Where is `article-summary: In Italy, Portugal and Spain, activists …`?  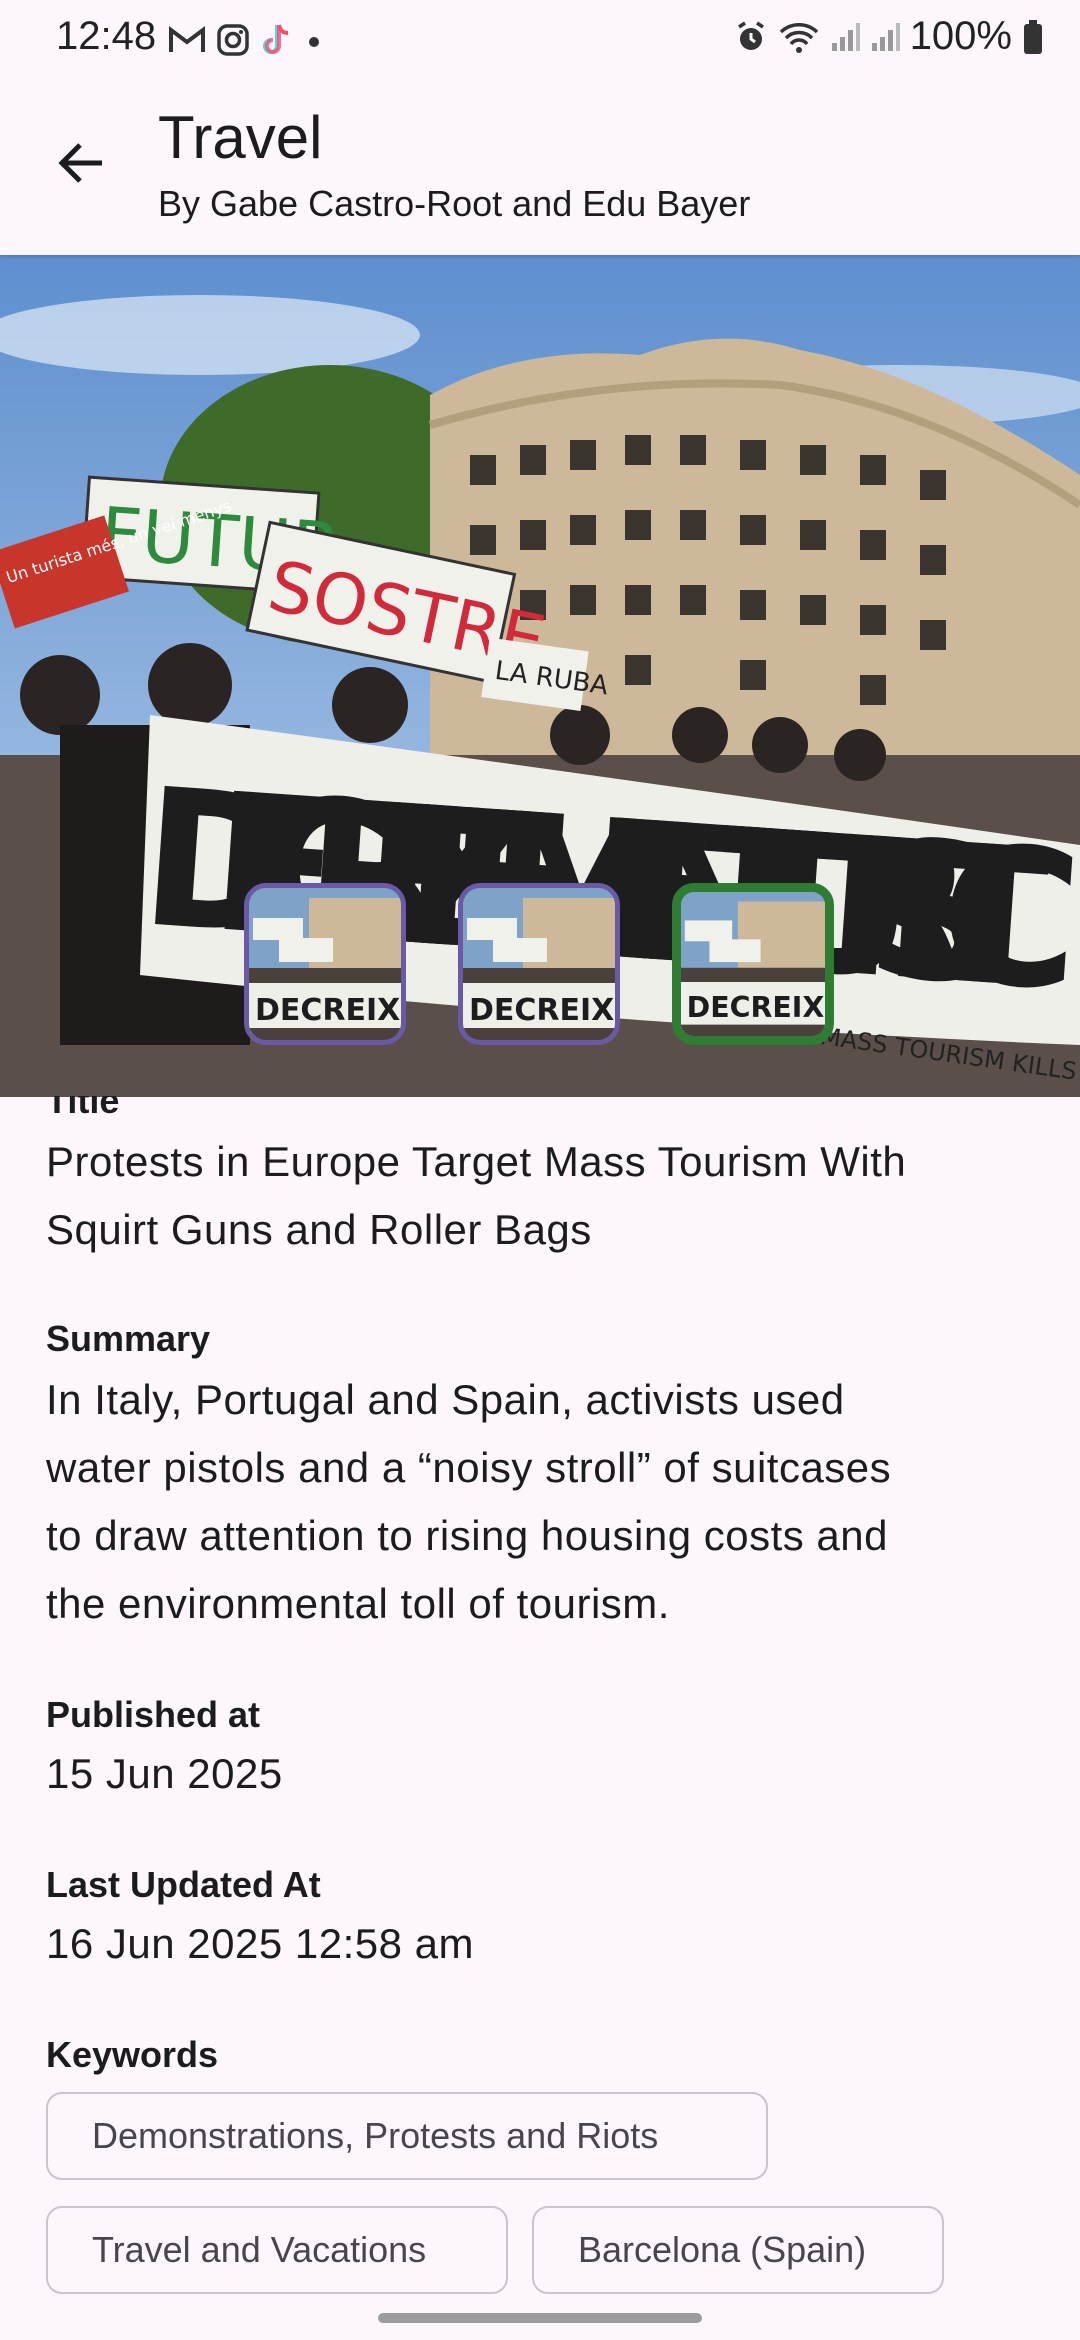 article-summary: In Italy, Portugal and Spain, activists … is located at coordinates (546, 1502).